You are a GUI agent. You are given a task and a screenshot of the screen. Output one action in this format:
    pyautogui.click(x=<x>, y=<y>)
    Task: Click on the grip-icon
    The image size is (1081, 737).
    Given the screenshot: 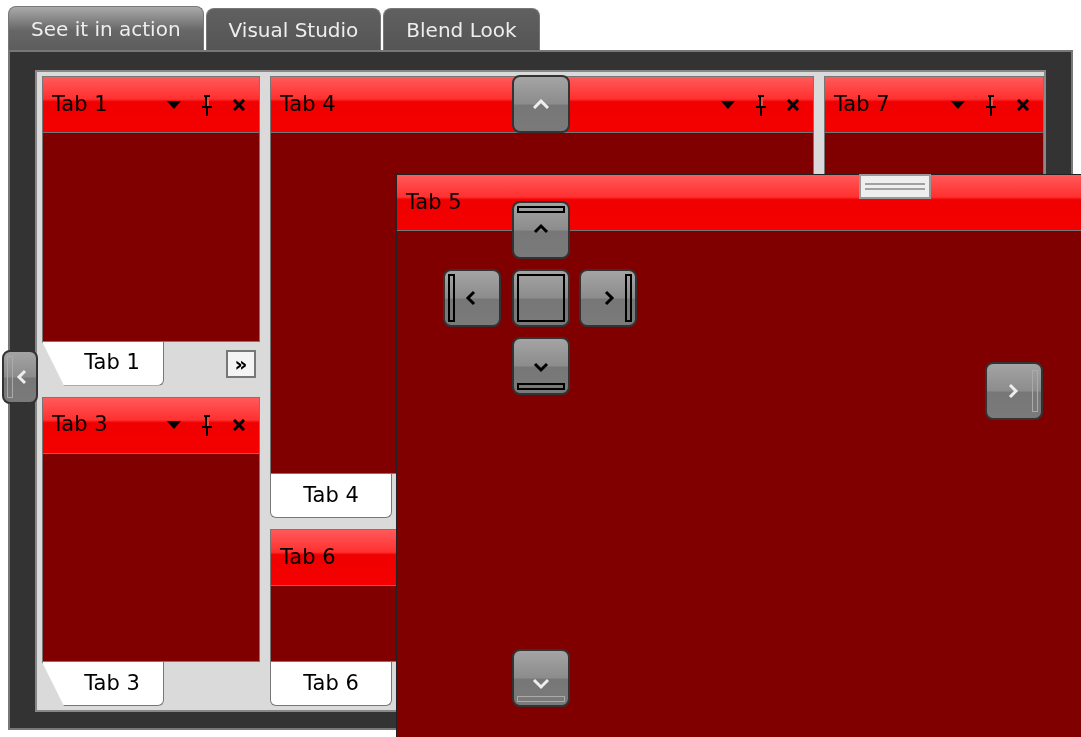 What is the action you would take?
    pyautogui.click(x=895, y=186)
    